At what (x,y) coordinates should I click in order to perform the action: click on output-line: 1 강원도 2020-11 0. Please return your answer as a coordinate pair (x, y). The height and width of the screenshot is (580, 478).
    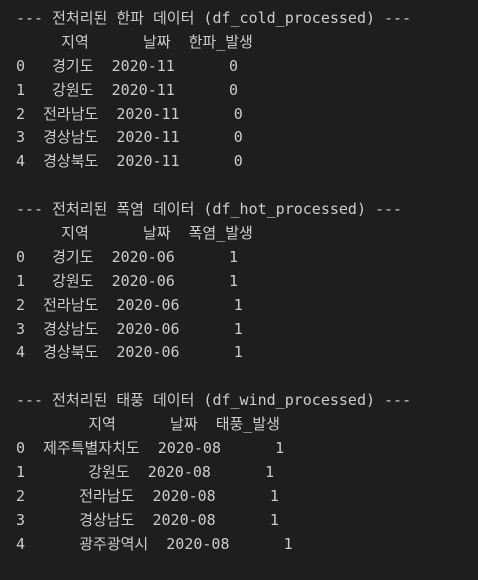
    Looking at the image, I should click on (127, 89).